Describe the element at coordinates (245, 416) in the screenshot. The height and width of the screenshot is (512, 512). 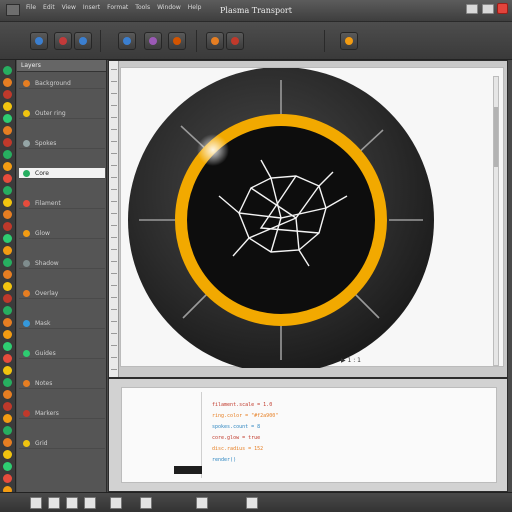
I see `code-line: ring.color = "#f2a900"` at that location.